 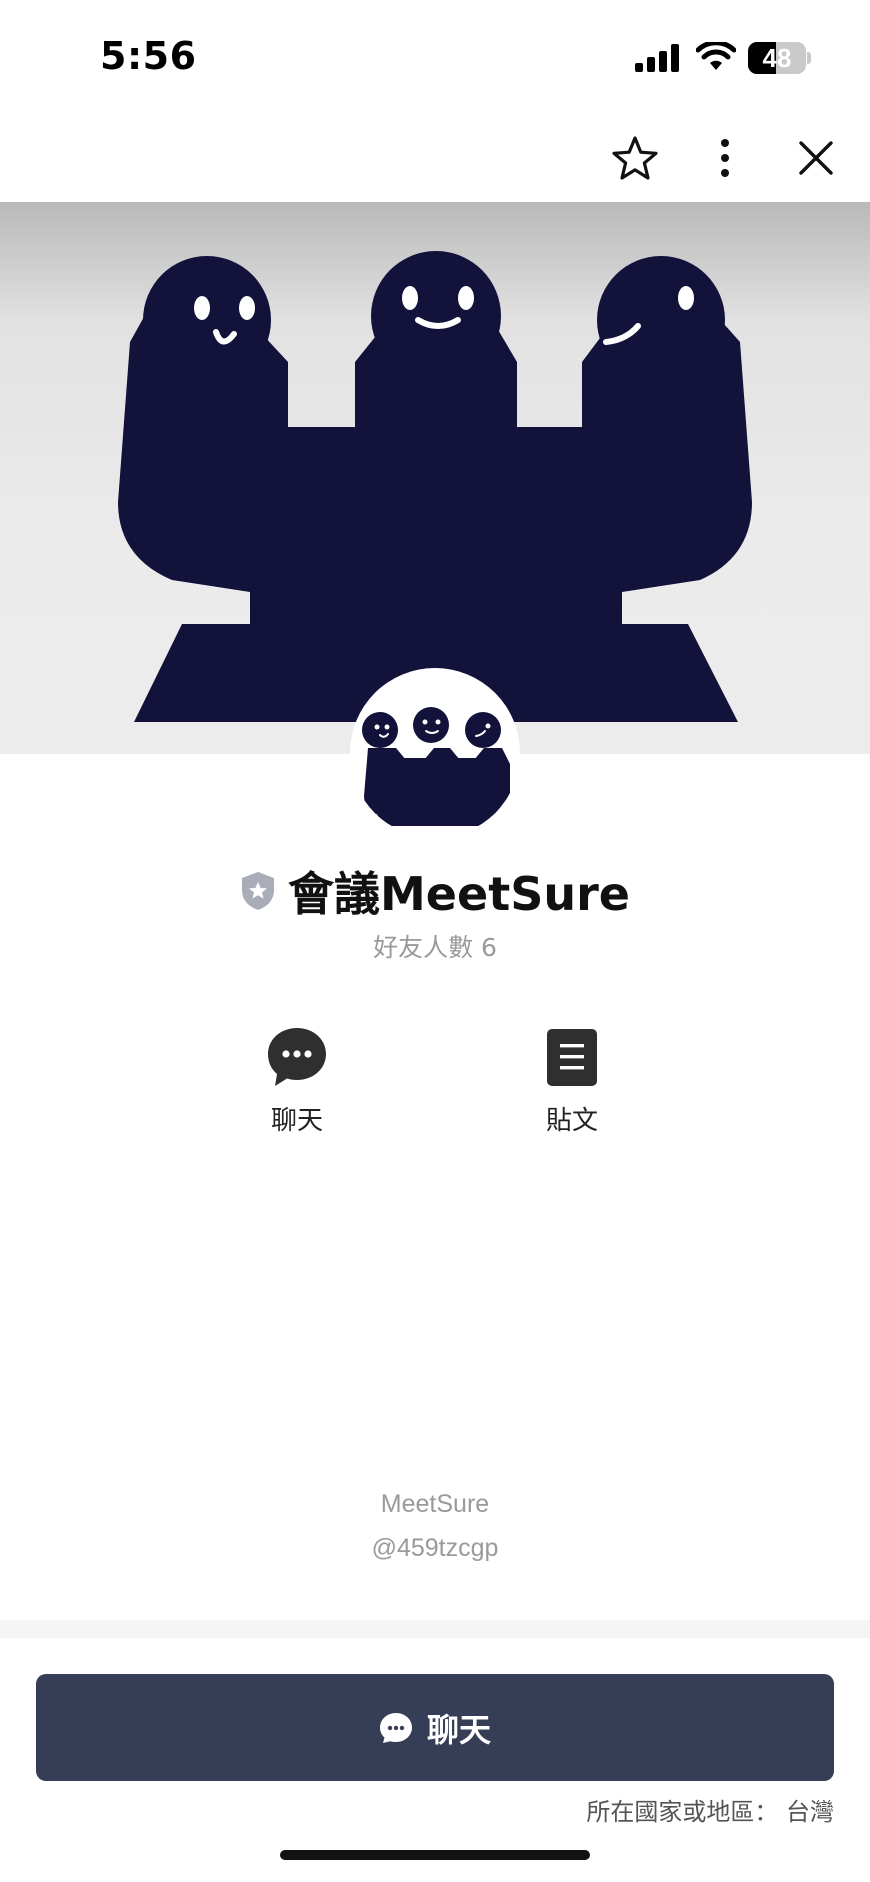 I want to click on profile-avatar, so click(x=435, y=753).